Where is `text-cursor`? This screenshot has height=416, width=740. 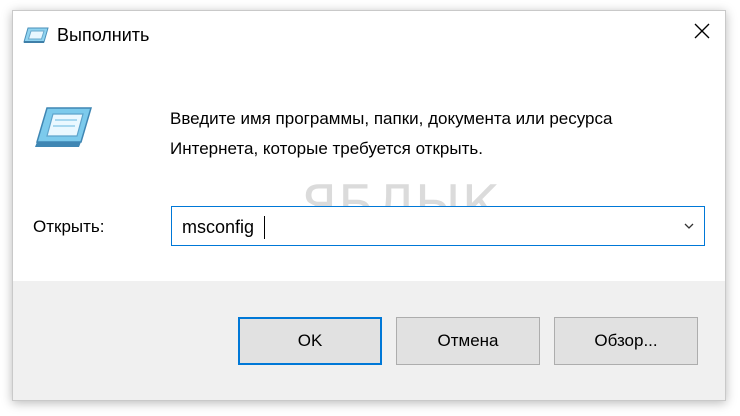 text-cursor is located at coordinates (264, 227).